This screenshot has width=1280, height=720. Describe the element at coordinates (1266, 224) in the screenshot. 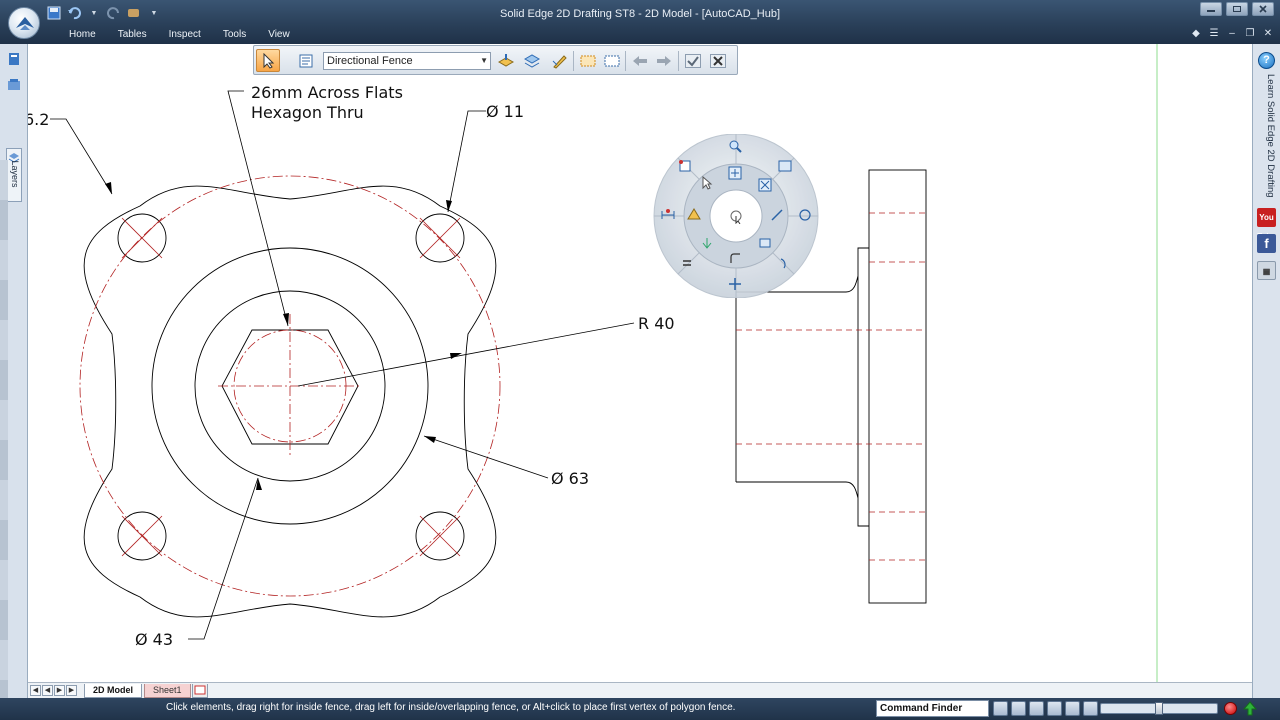

I see `youtube-icon: You Tube` at that location.